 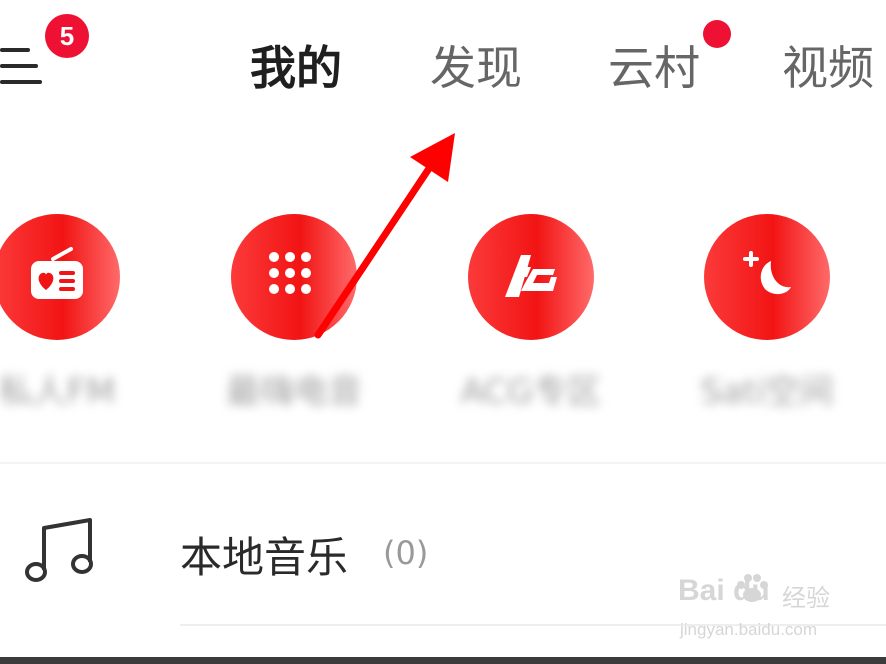 I want to click on feature-label: 最嗨电音, so click(x=294, y=392).